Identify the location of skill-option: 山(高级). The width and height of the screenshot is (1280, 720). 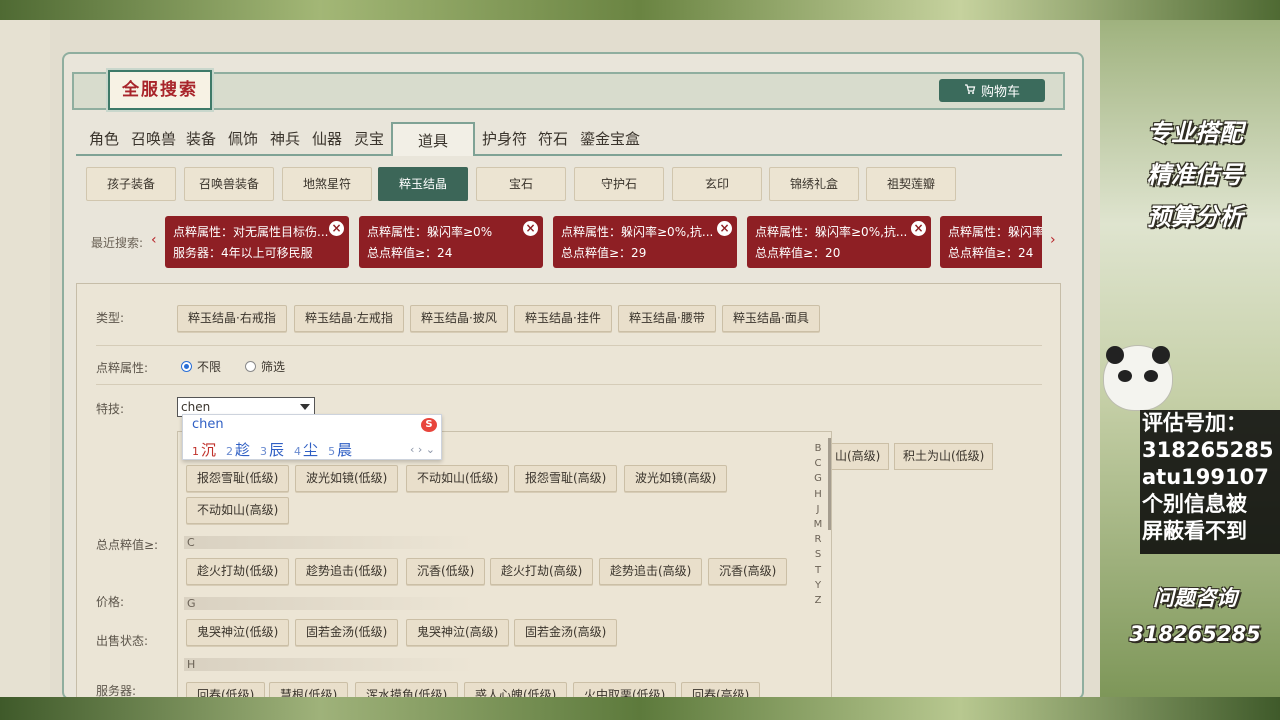
(858, 456).